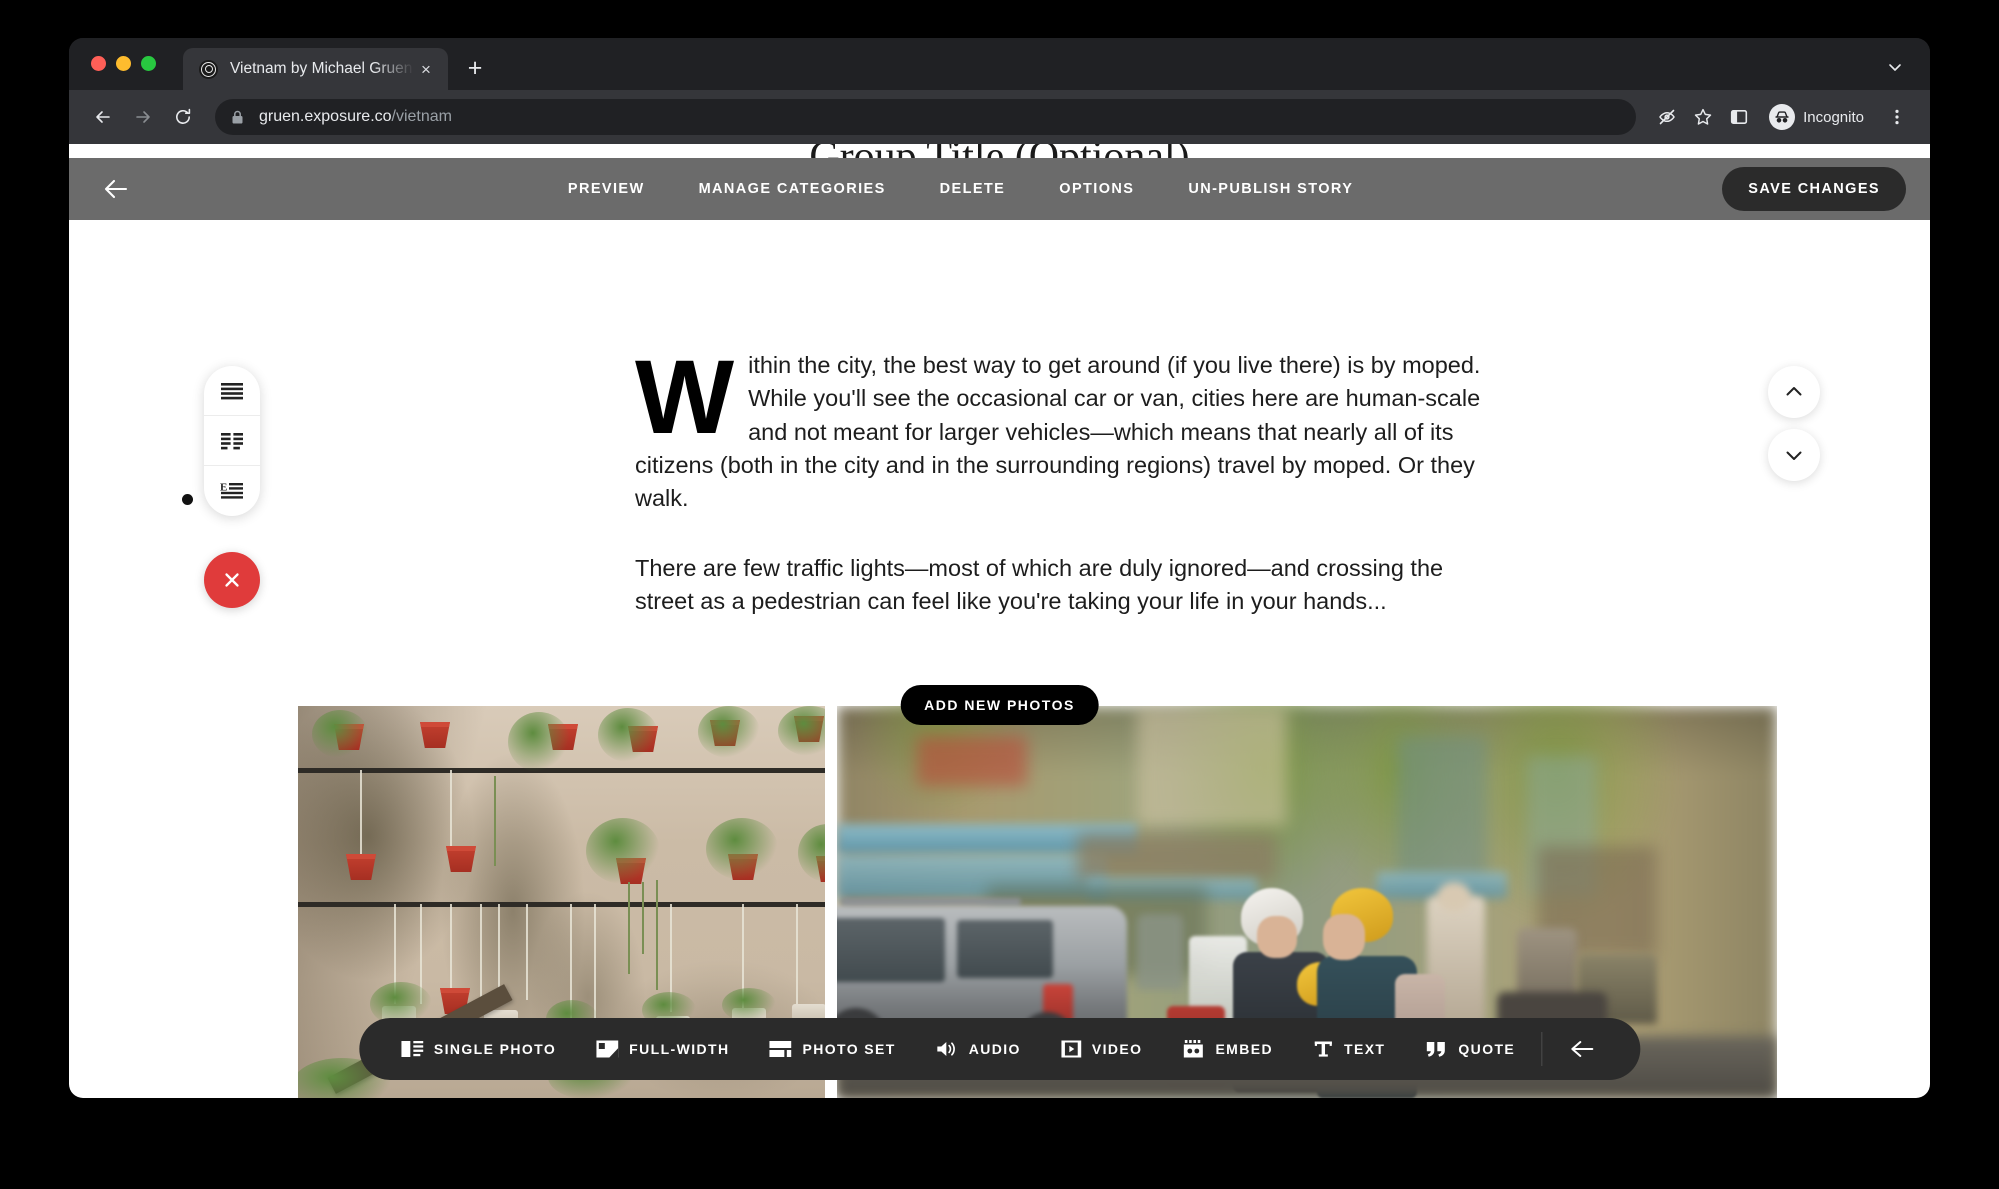  What do you see at coordinates (187, 499) in the screenshot?
I see `block-selected-indicator` at bounding box center [187, 499].